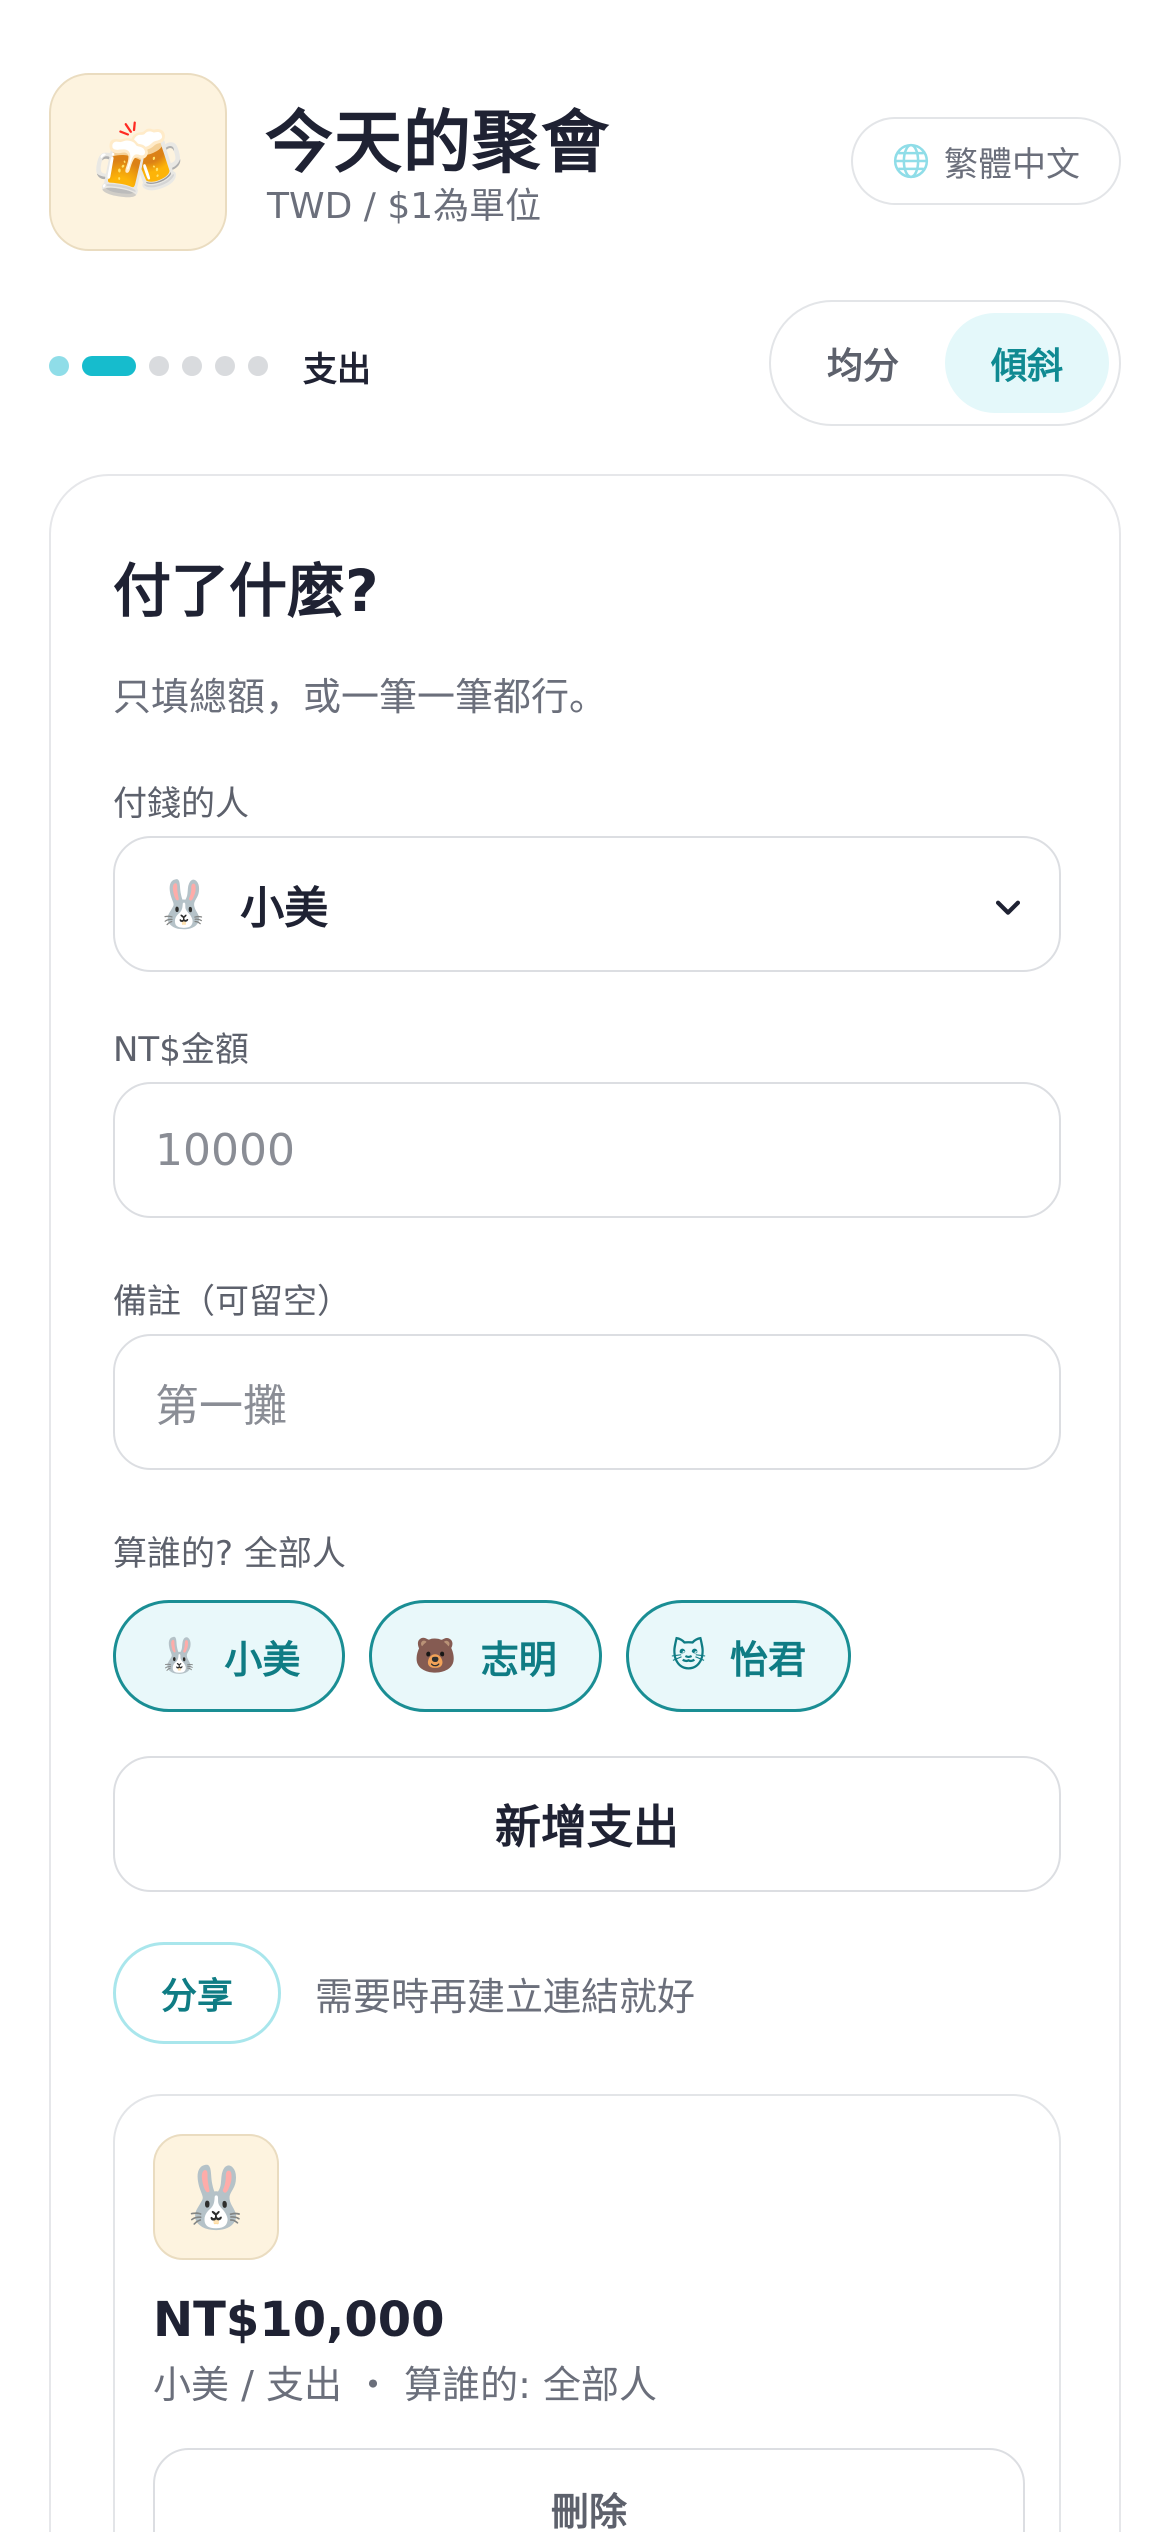 Image resolution: width=1170 pixels, height=2532 pixels. I want to click on payer-select: 🐰 小美, so click(587, 904).